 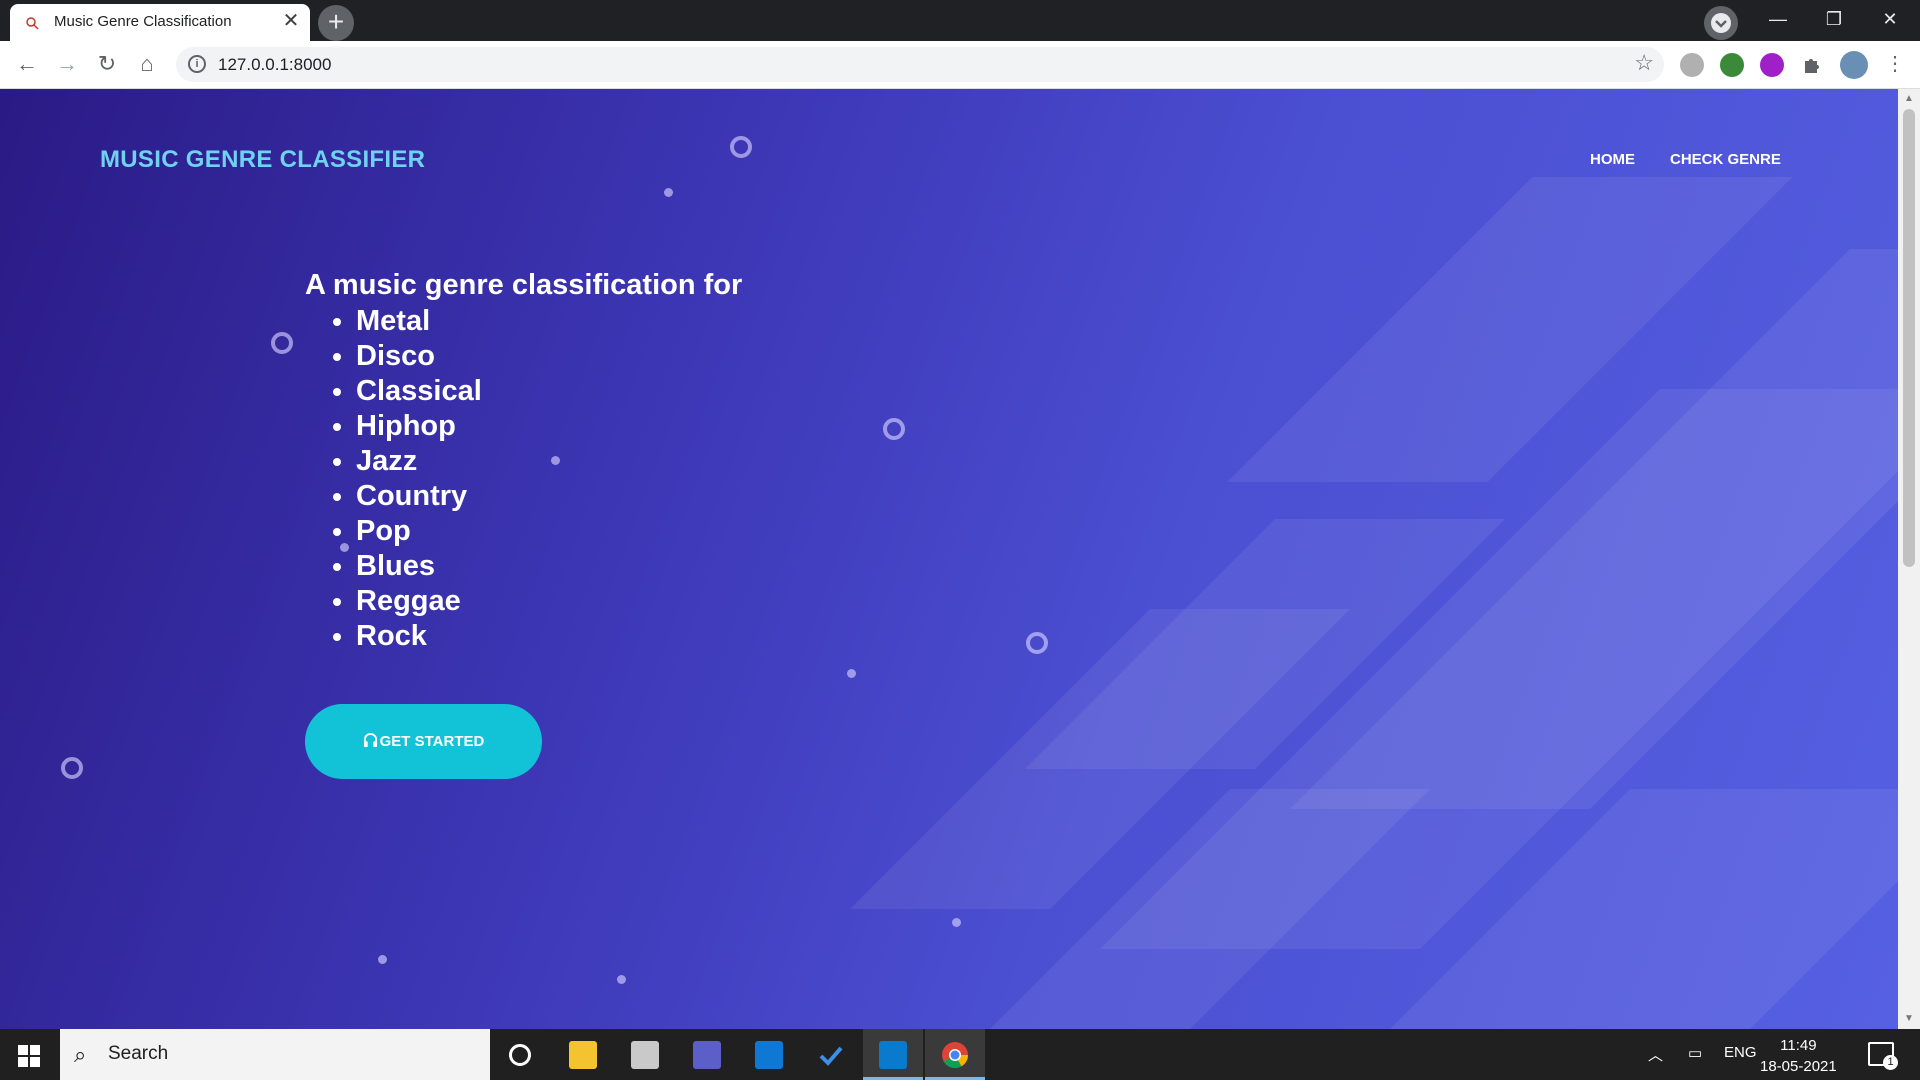 I want to click on taskbar-clock: 11:49 18-05-2021, so click(x=1798, y=1056).